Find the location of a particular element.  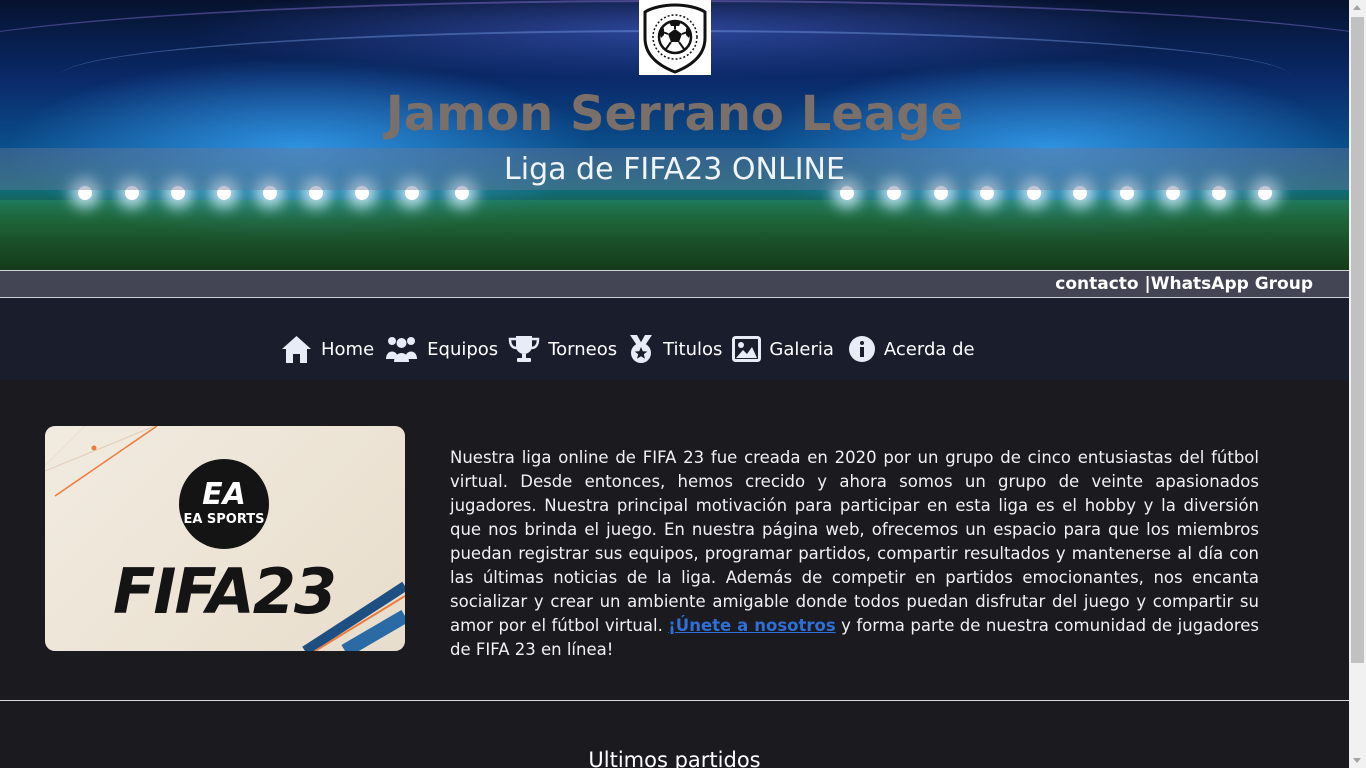

fifa23-wordmark: FIFA23 is located at coordinates (224, 591).